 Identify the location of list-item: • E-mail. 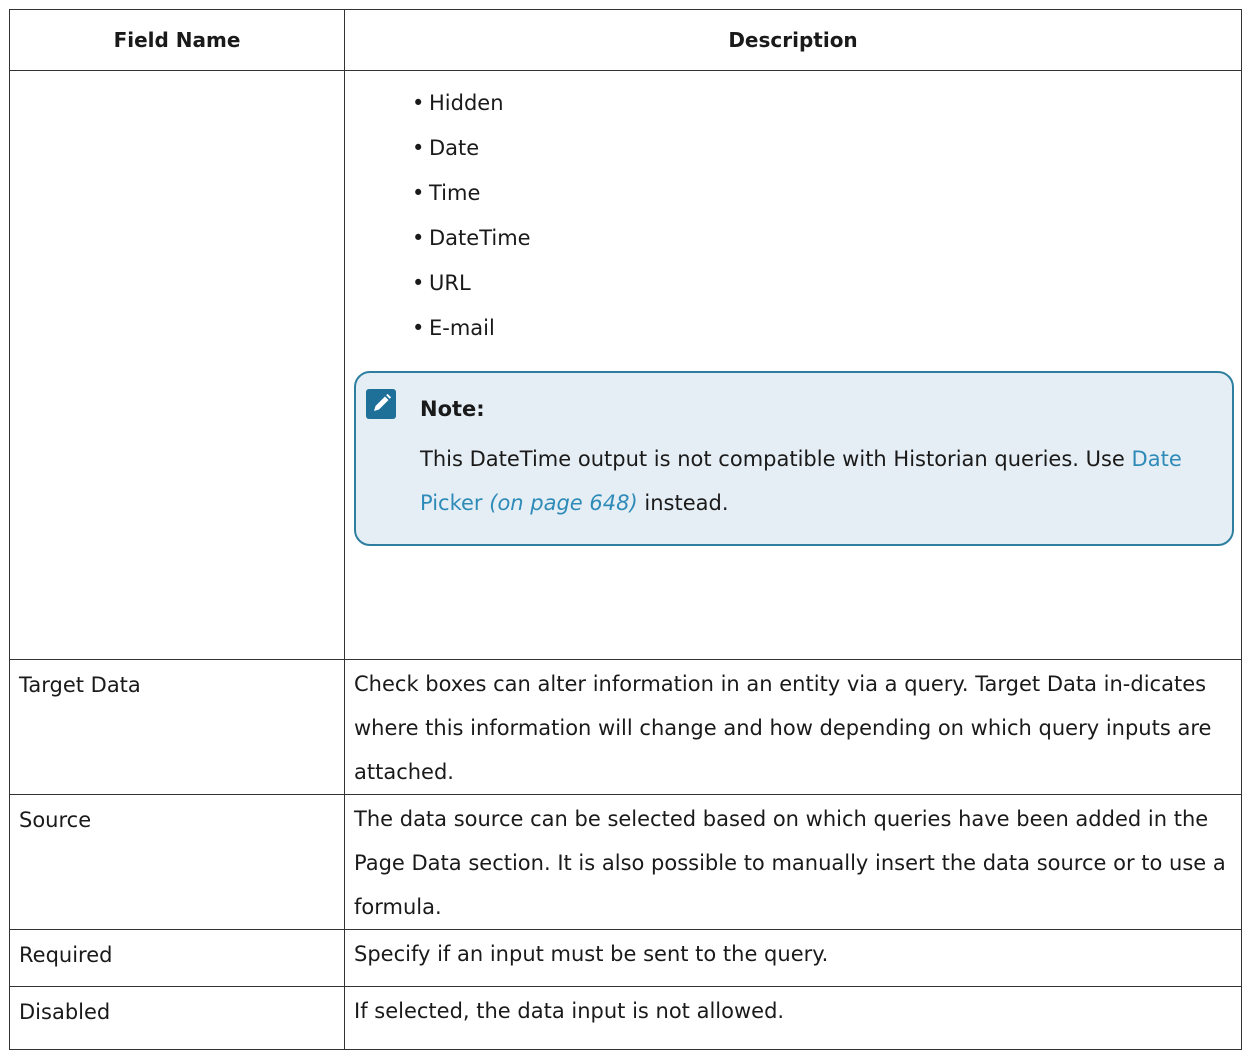
(453, 328).